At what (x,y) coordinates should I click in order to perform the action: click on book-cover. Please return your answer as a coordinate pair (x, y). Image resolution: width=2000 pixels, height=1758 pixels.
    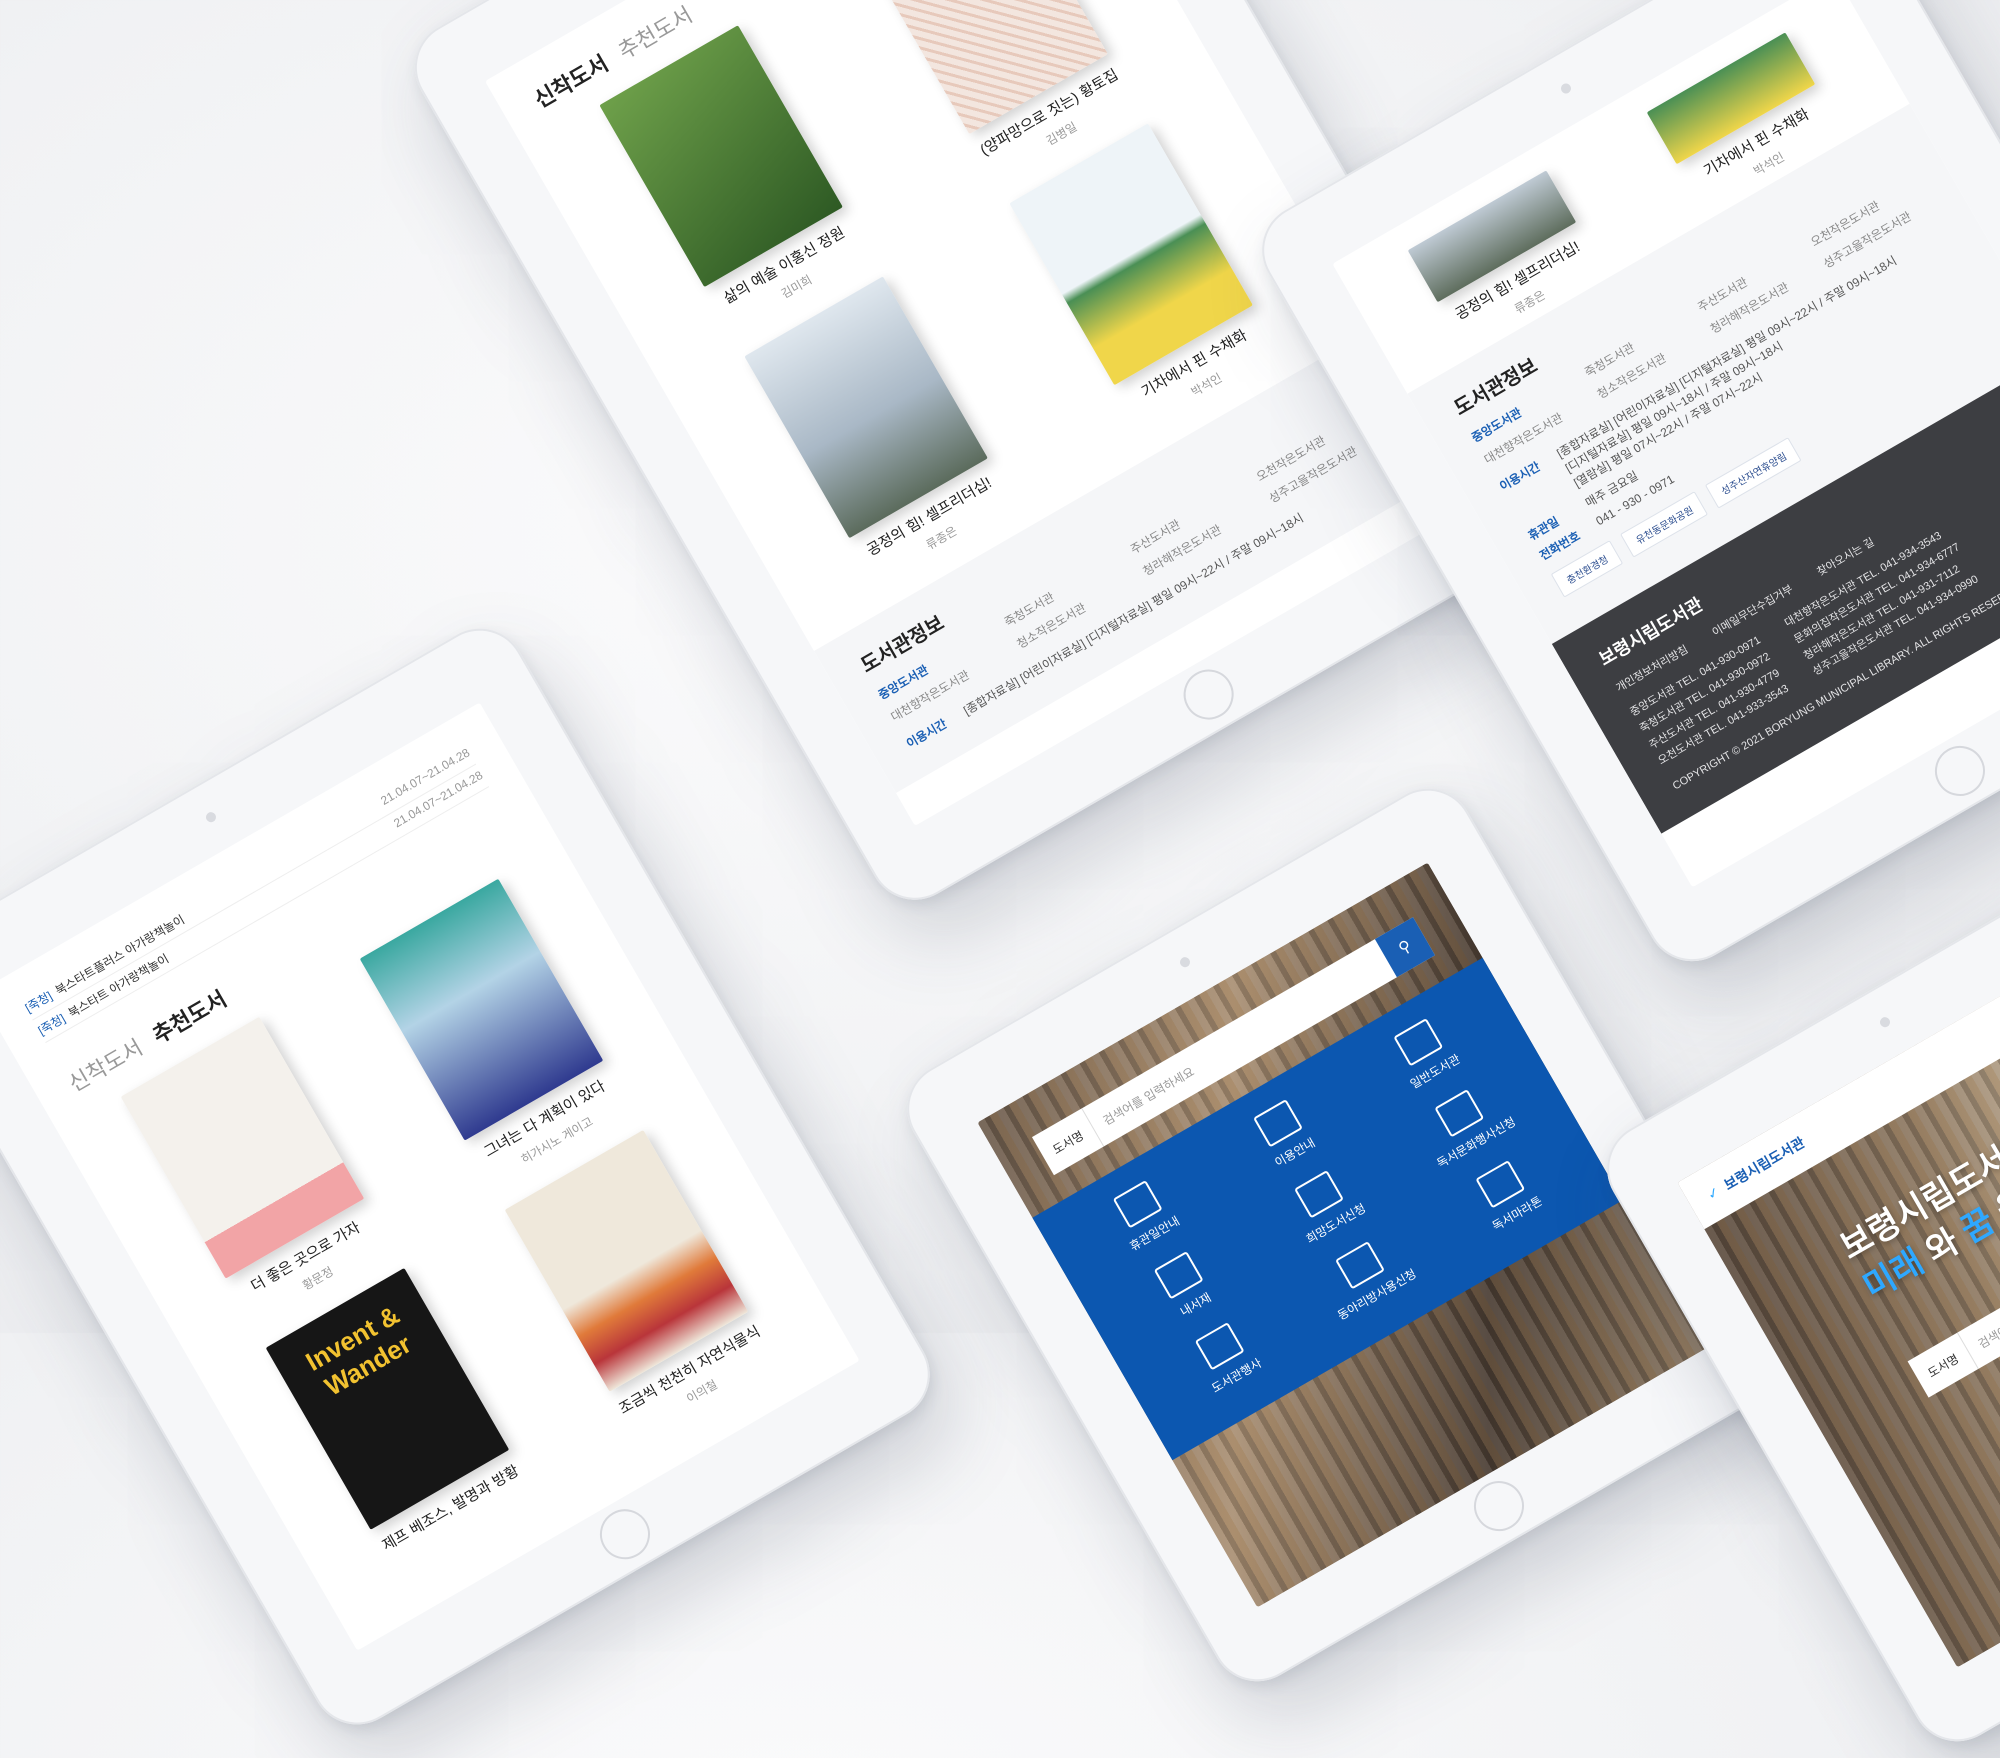
    Looking at the image, I should click on (986, 67).